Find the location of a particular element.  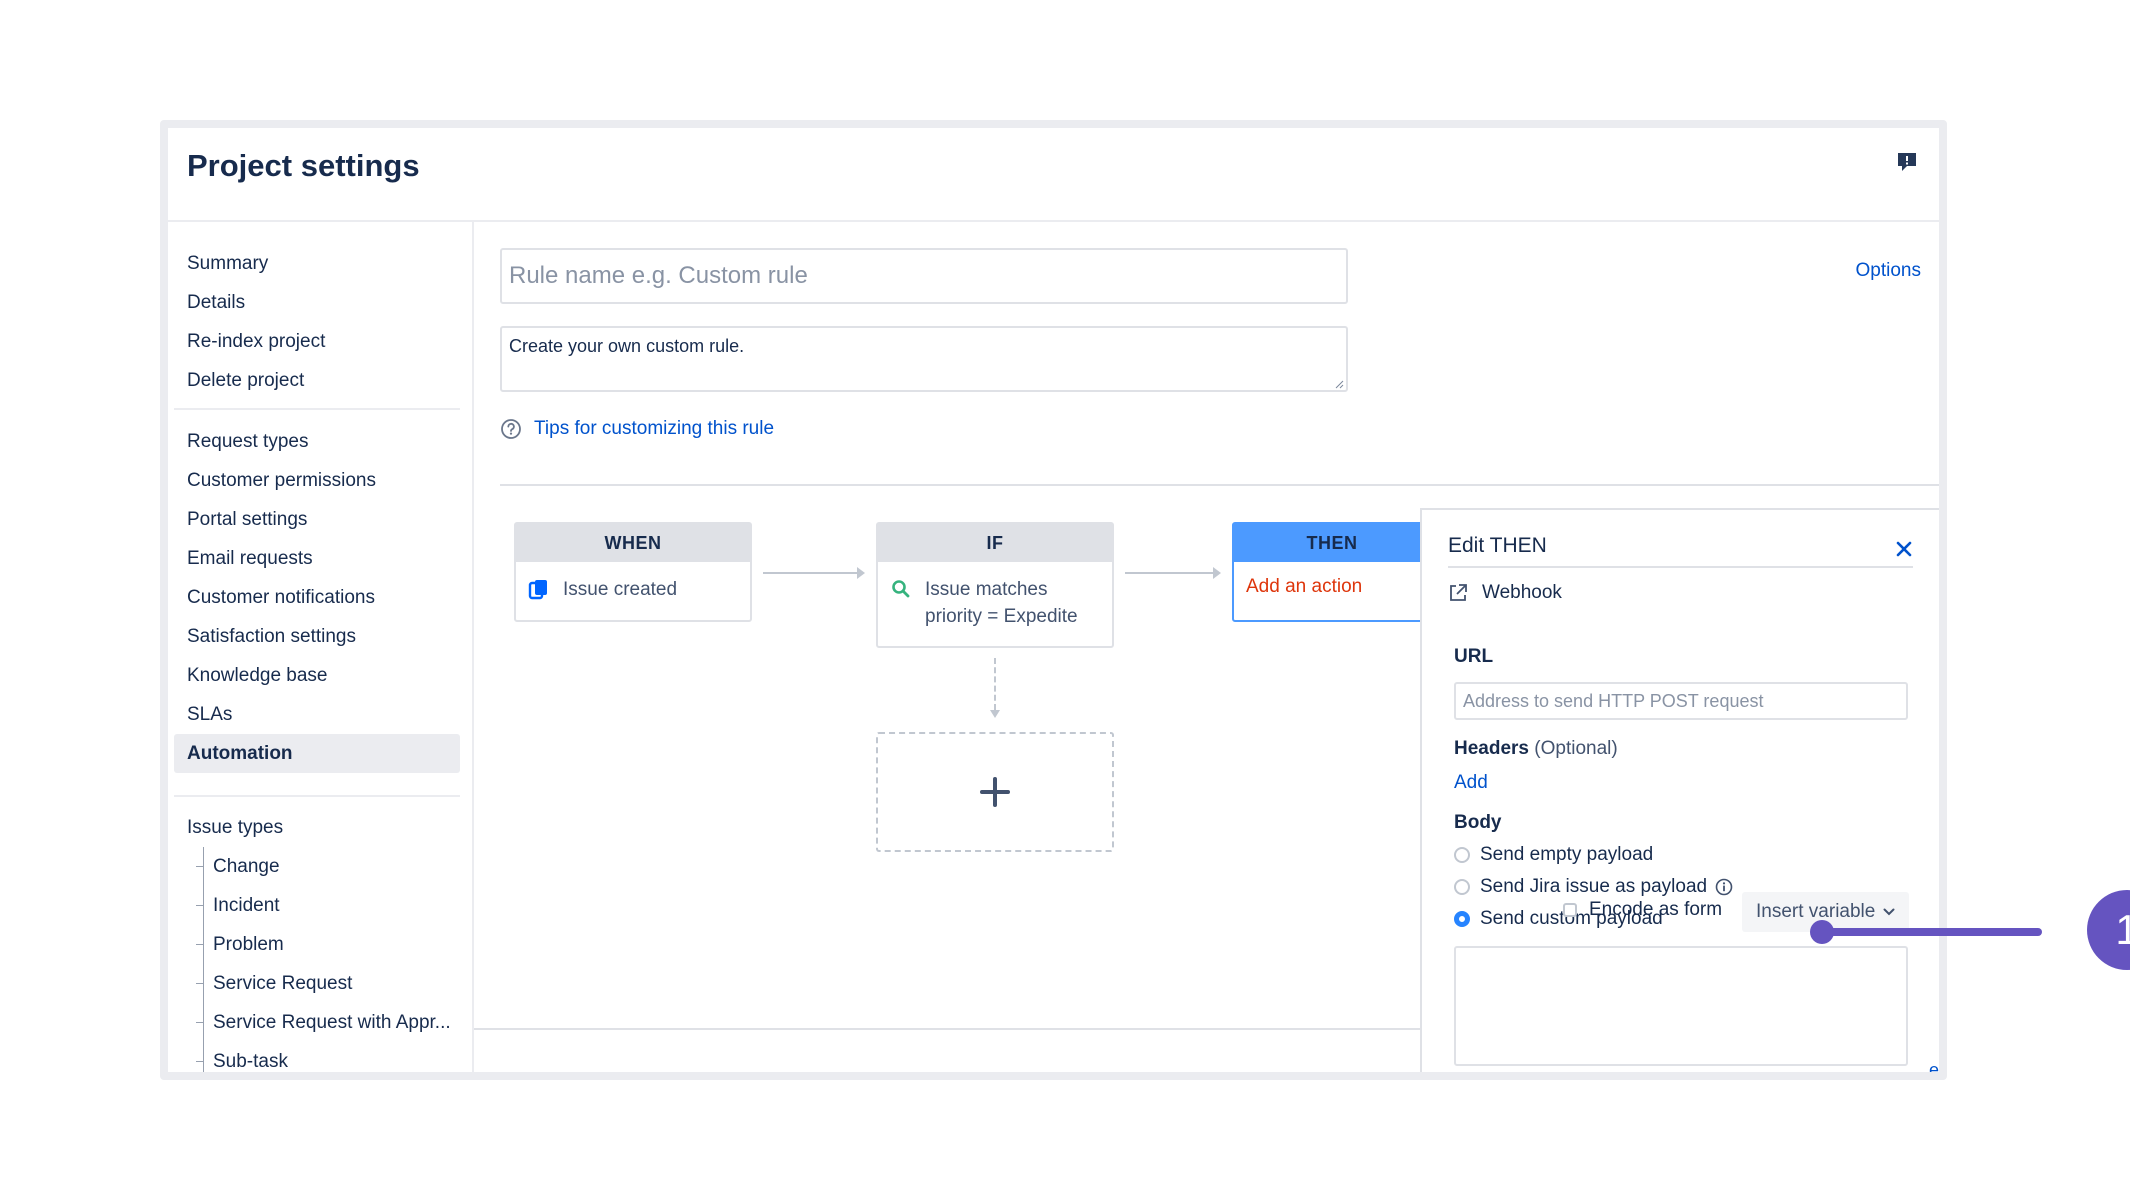

edit-then-panel: Edit THEN Webhook URL Headers (Optional) is located at coordinates (1679, 790).